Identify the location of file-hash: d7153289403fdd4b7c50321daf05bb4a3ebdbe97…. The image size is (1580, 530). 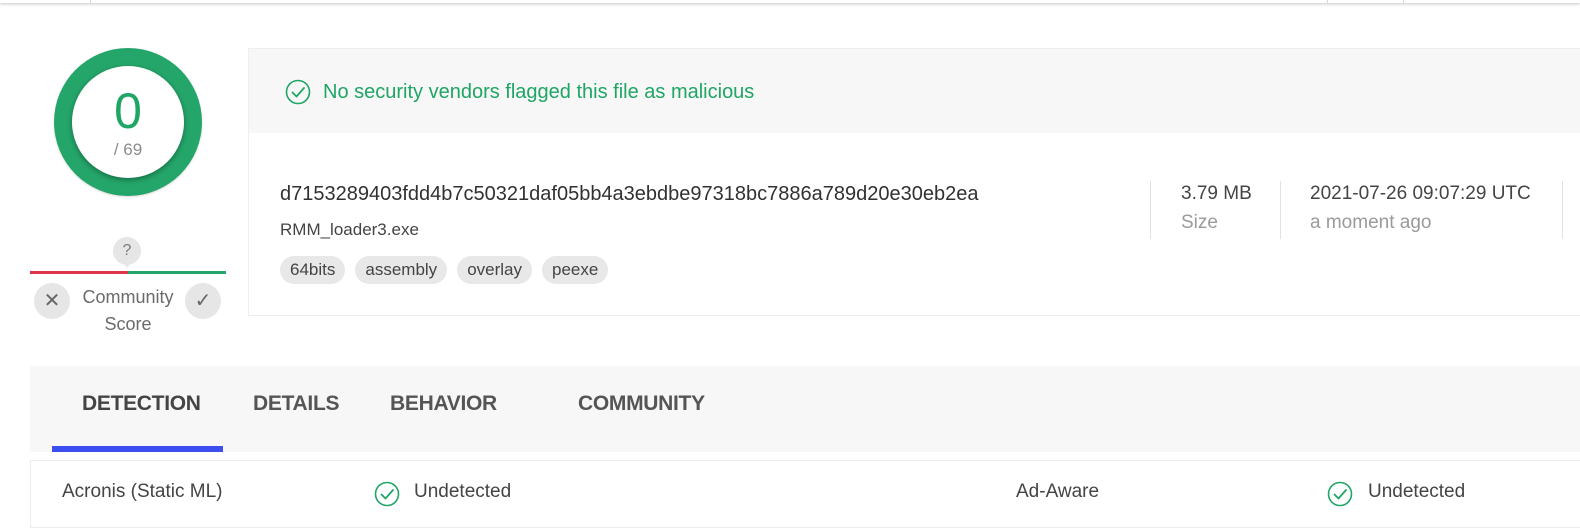
(629, 194).